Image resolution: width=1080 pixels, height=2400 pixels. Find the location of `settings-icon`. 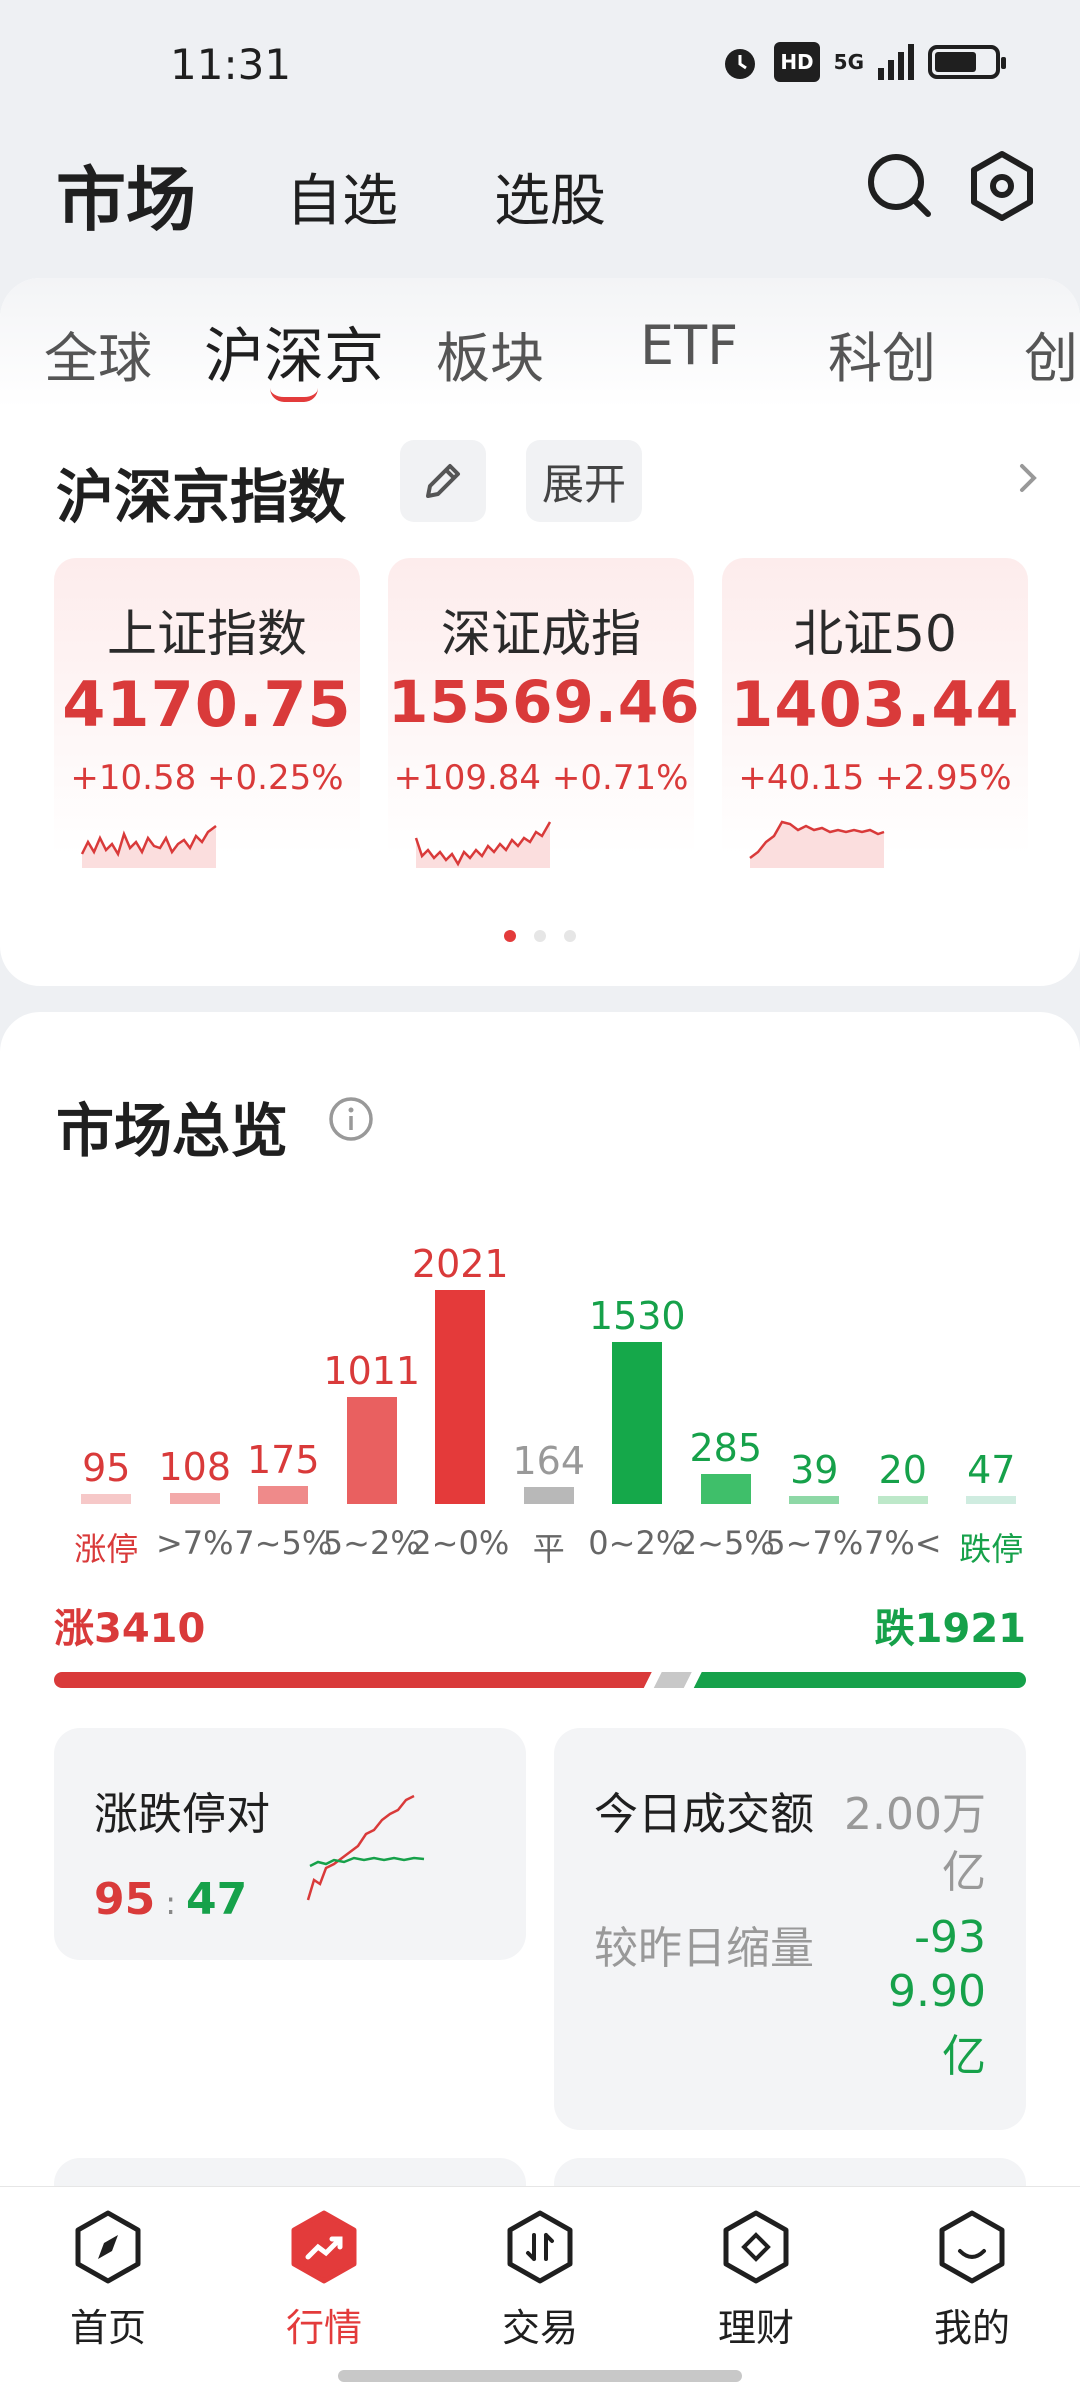

settings-icon is located at coordinates (1002, 186).